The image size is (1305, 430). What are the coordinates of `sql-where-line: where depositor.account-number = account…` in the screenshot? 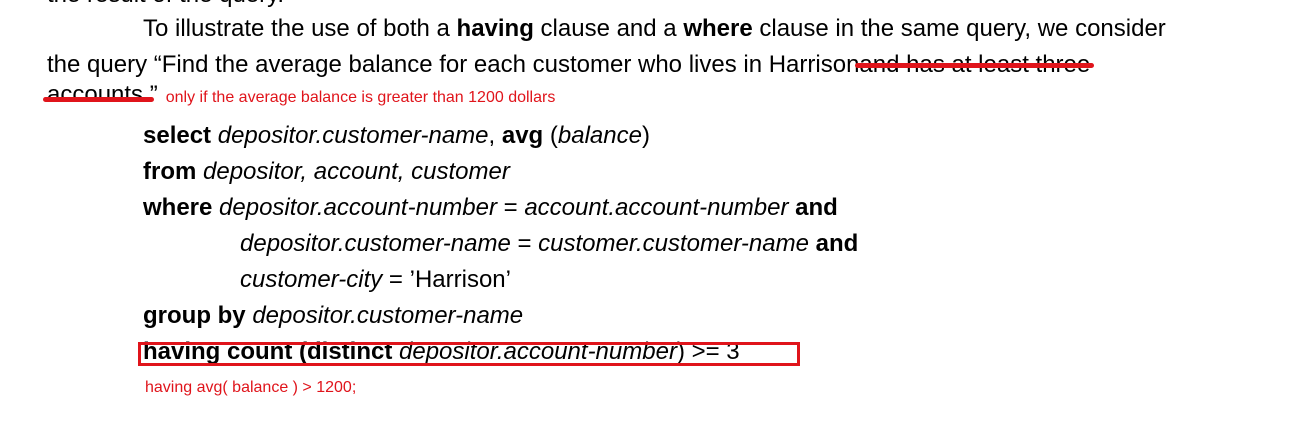 It's located at (490, 208).